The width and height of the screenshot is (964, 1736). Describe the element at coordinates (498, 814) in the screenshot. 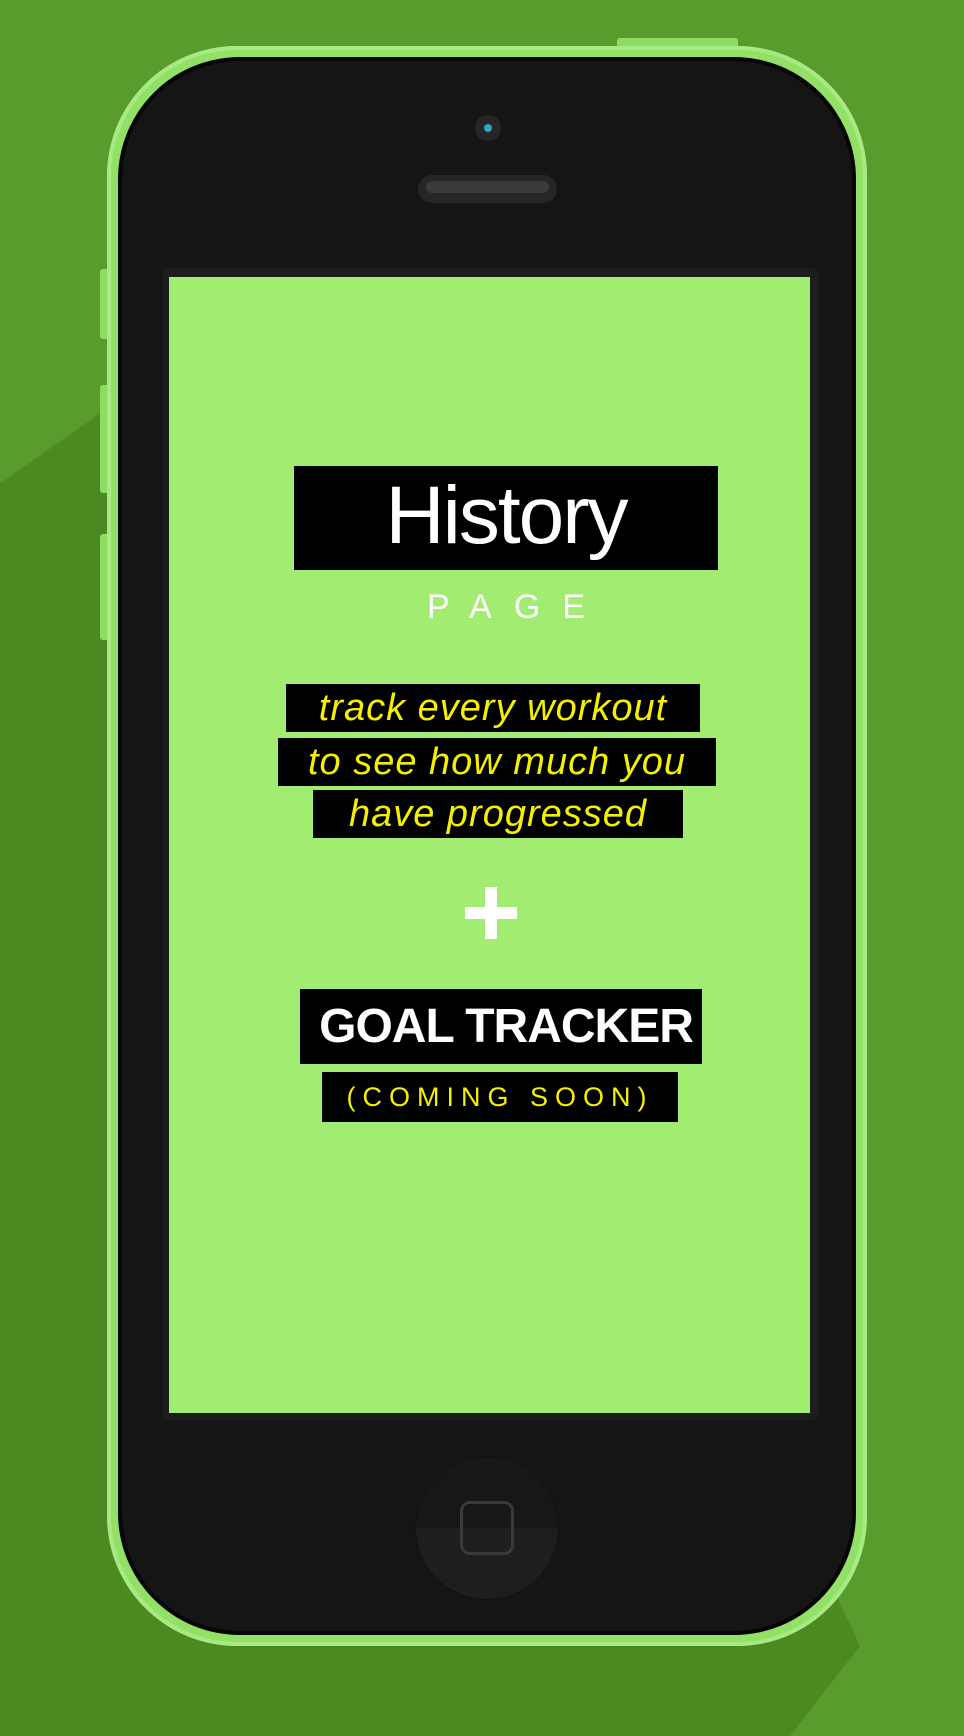

I see `tagline-line-3: have progressed` at that location.